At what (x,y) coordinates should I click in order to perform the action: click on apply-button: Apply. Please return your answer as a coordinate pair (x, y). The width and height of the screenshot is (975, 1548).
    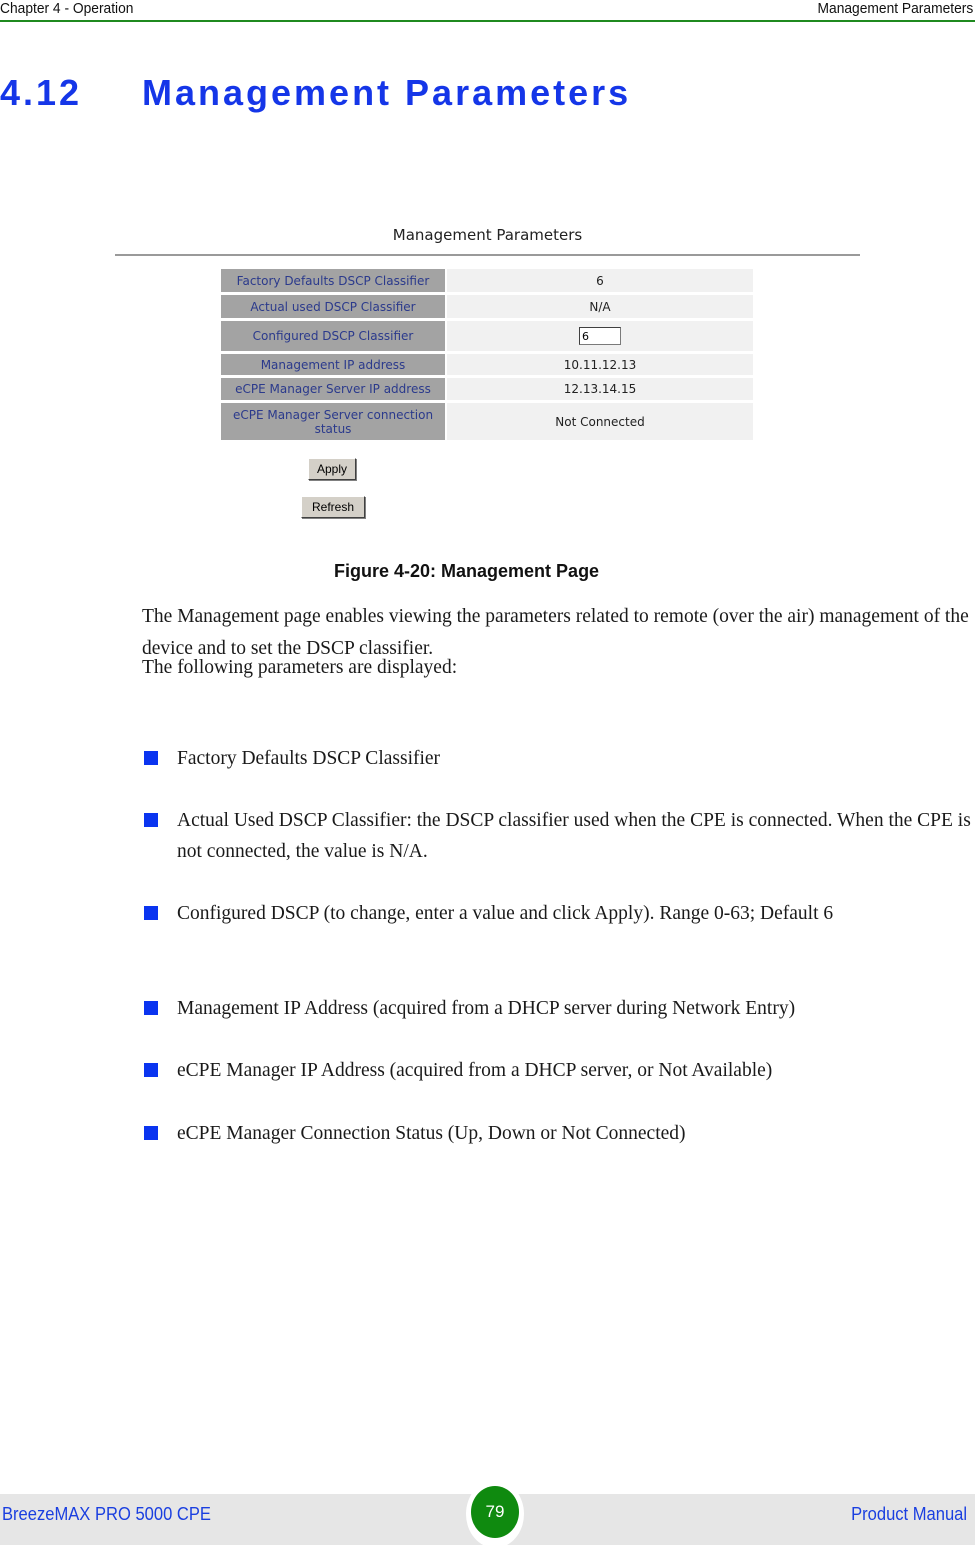
    Looking at the image, I should click on (332, 469).